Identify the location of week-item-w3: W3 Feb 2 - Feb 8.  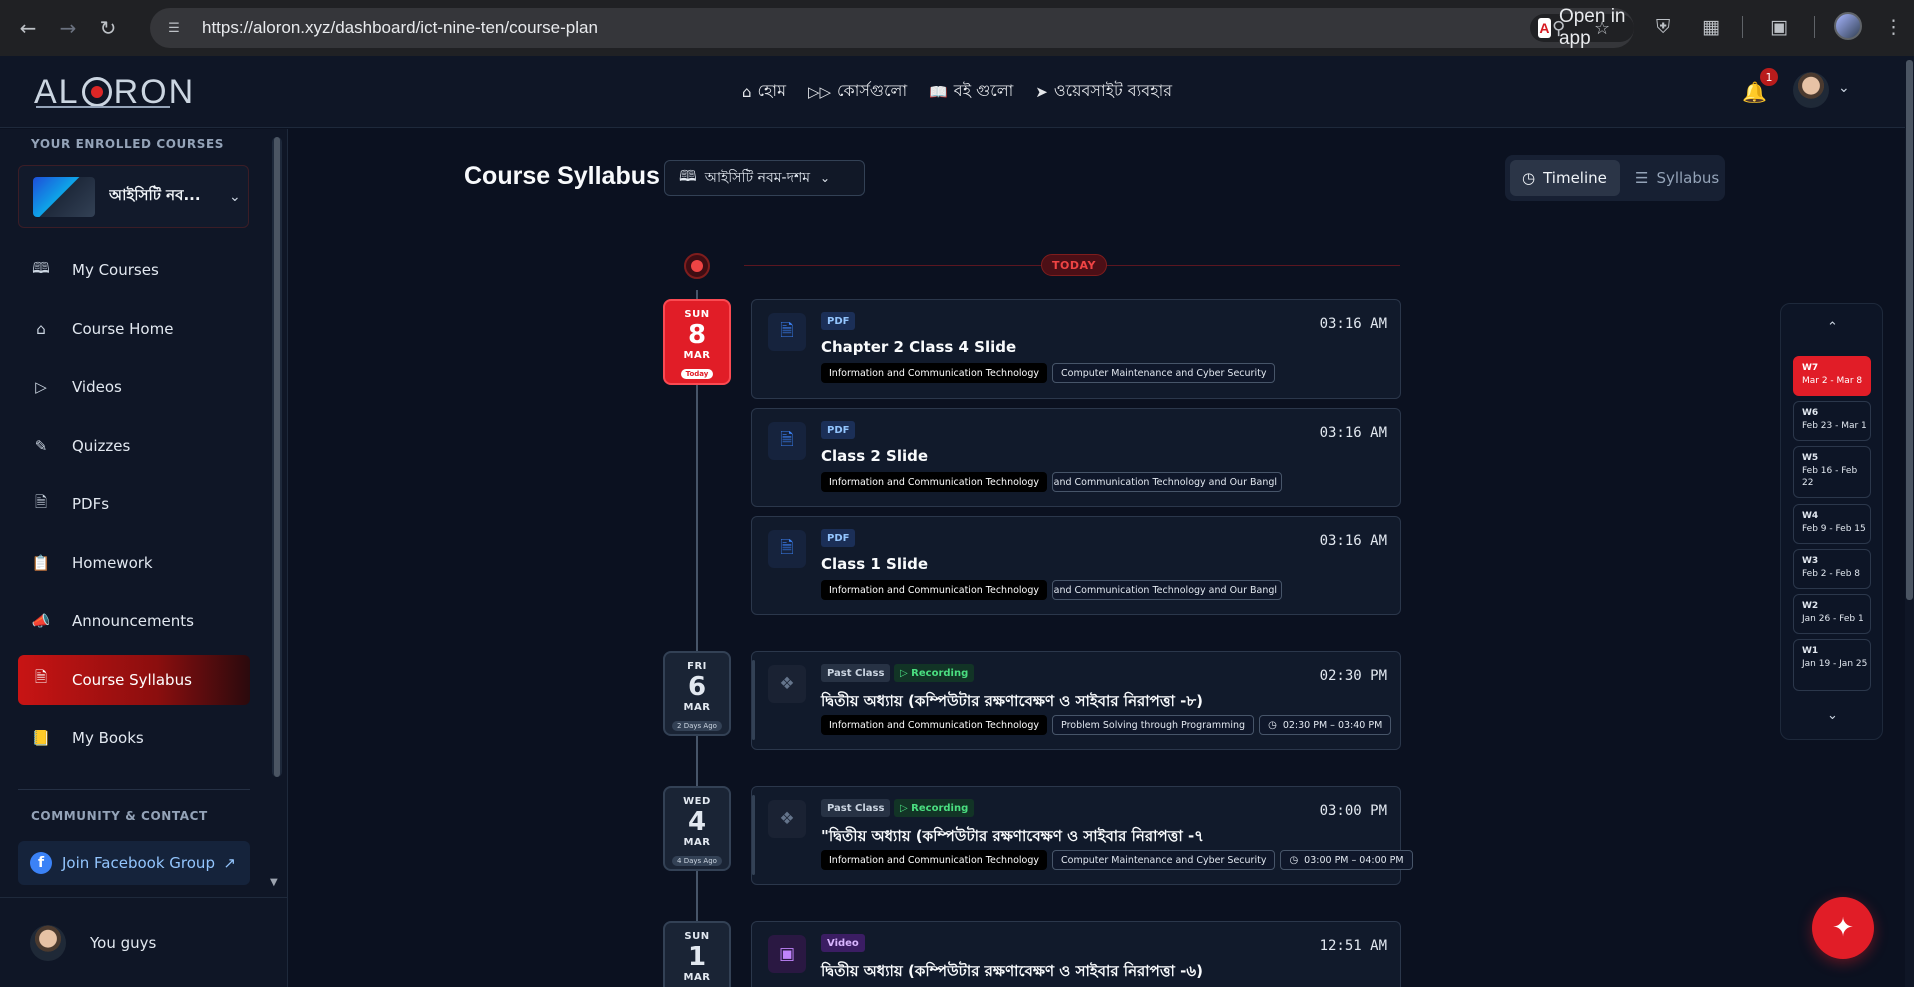
(1832, 569).